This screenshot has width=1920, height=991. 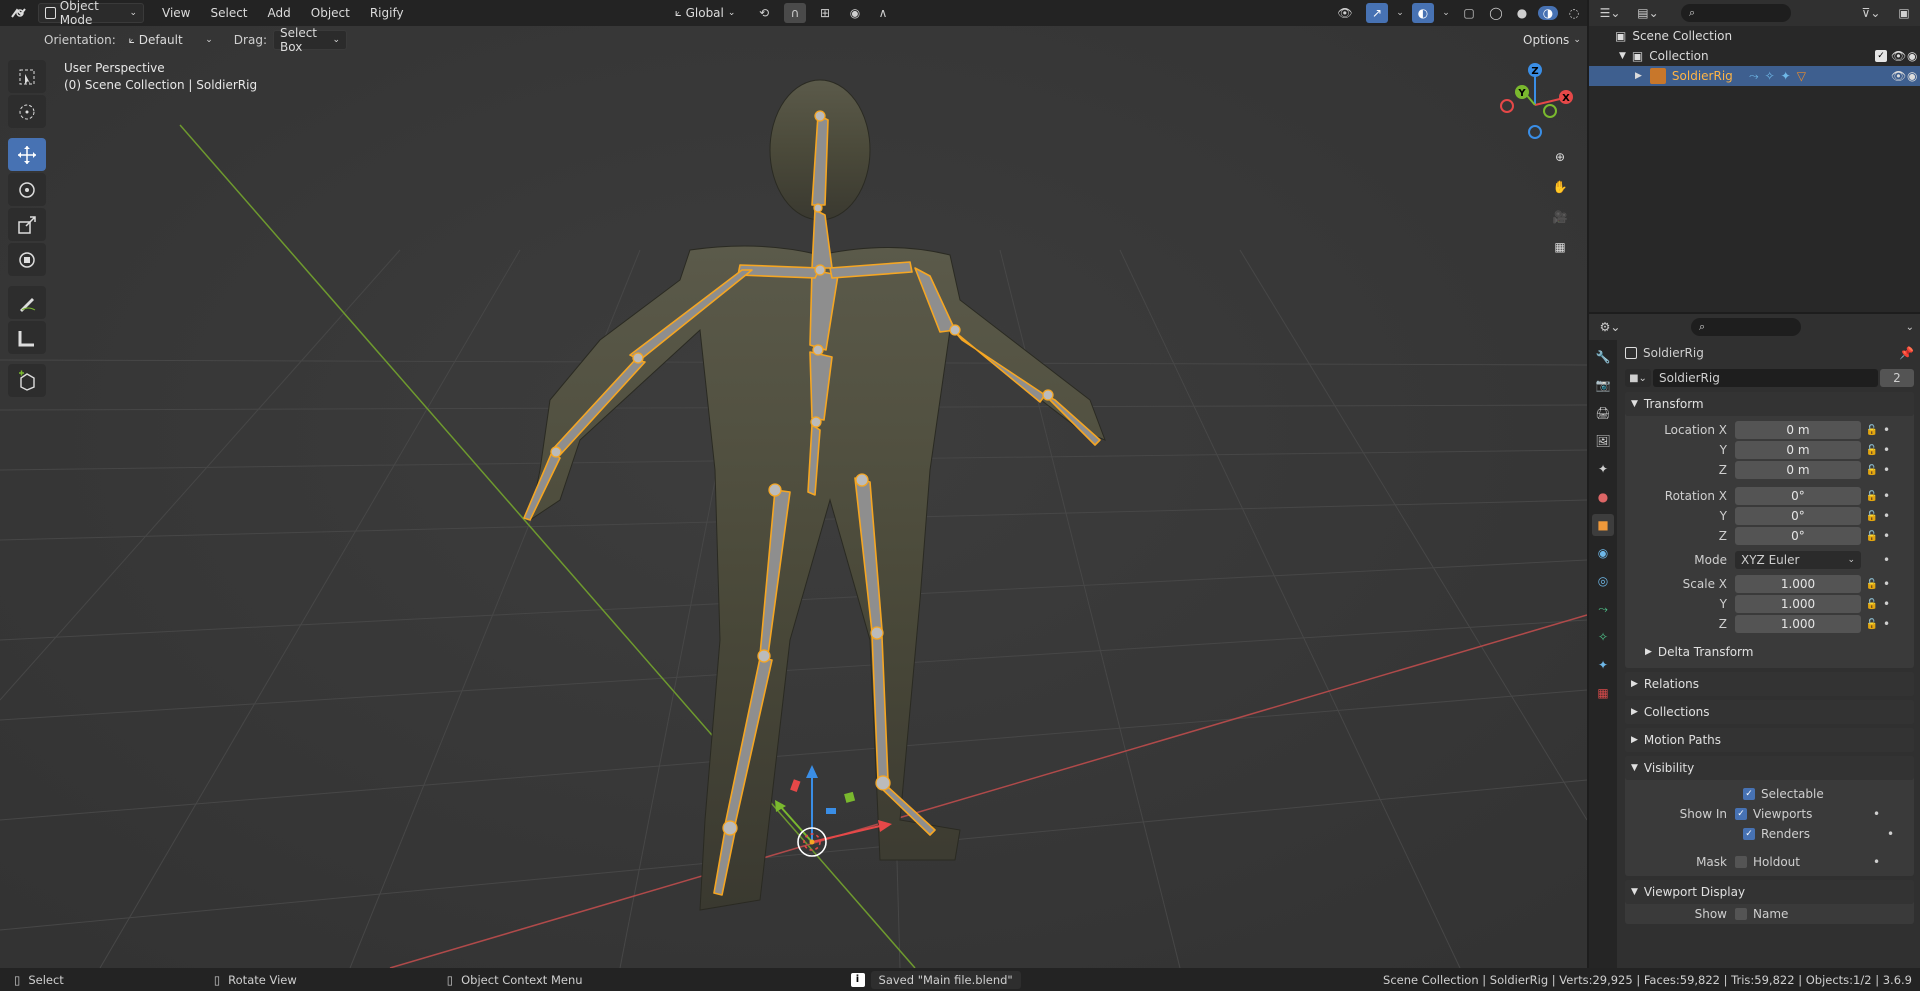 What do you see at coordinates (883, 13) in the screenshot?
I see `falloff-icon: ∧` at bounding box center [883, 13].